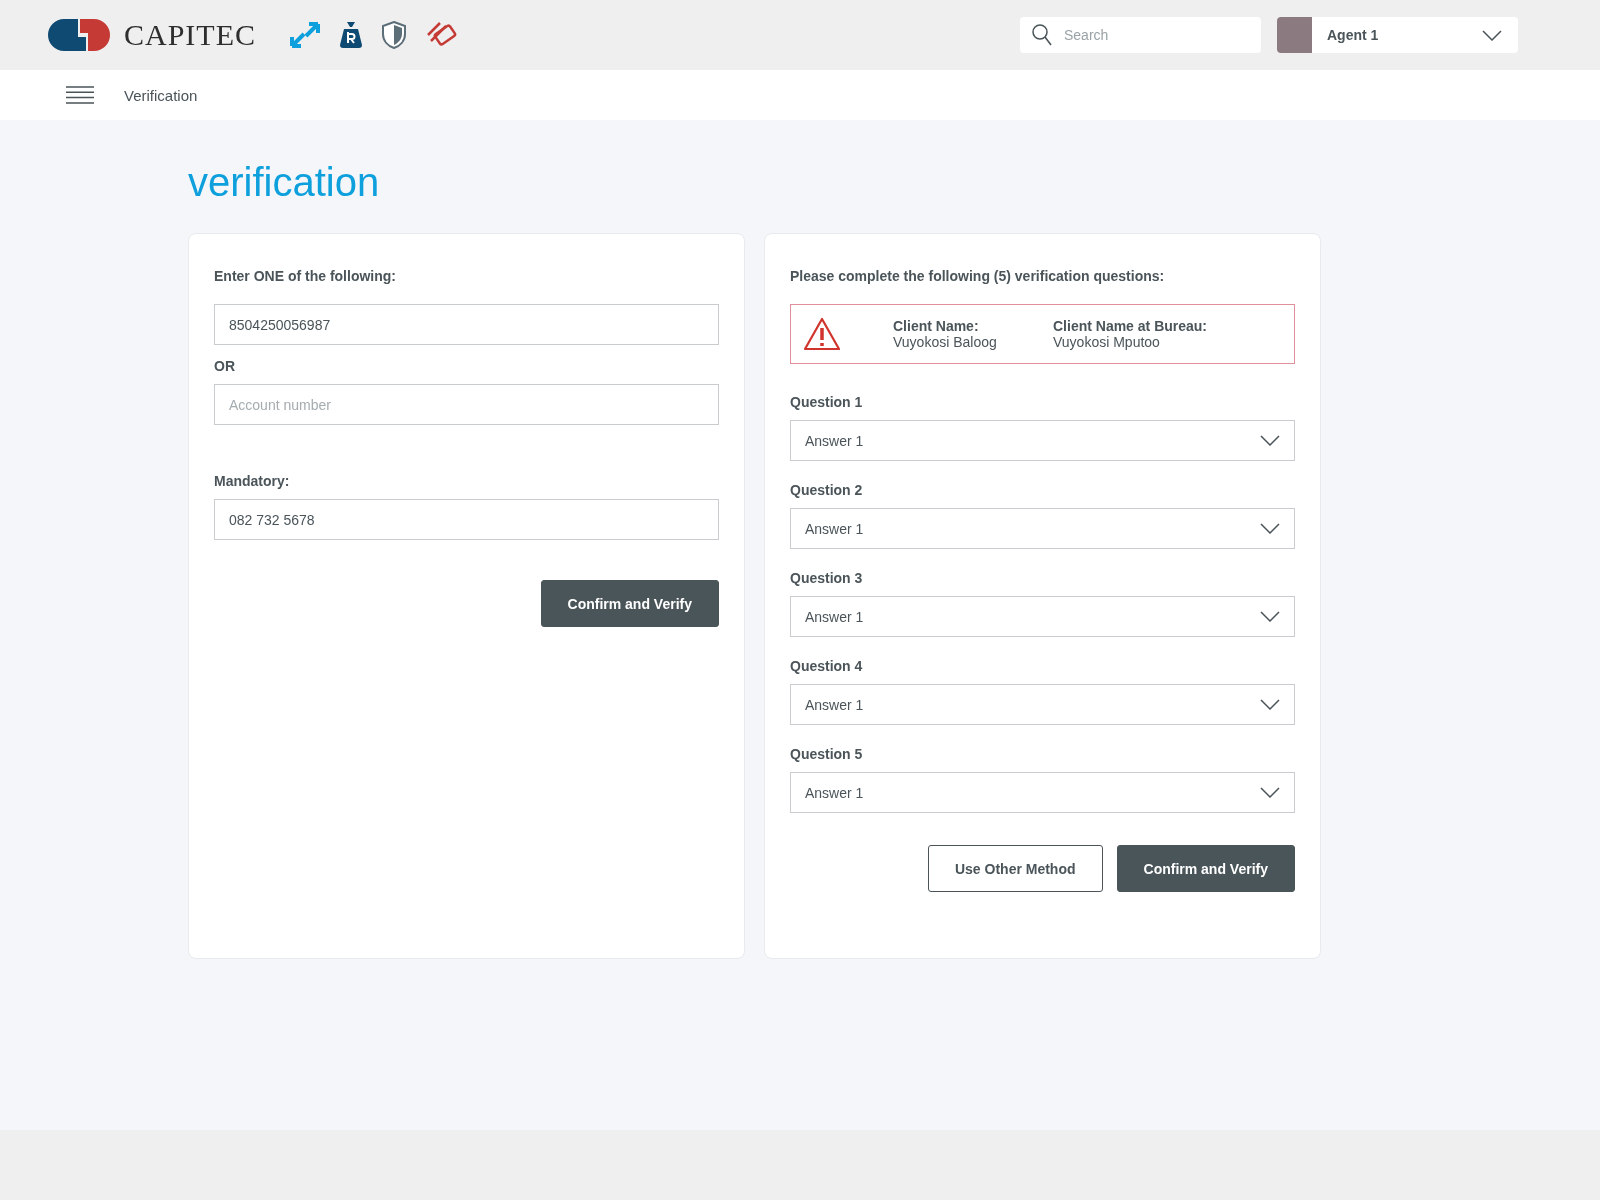 This screenshot has height=1200, width=1600. What do you see at coordinates (80, 95) in the screenshot?
I see `menu-icon` at bounding box center [80, 95].